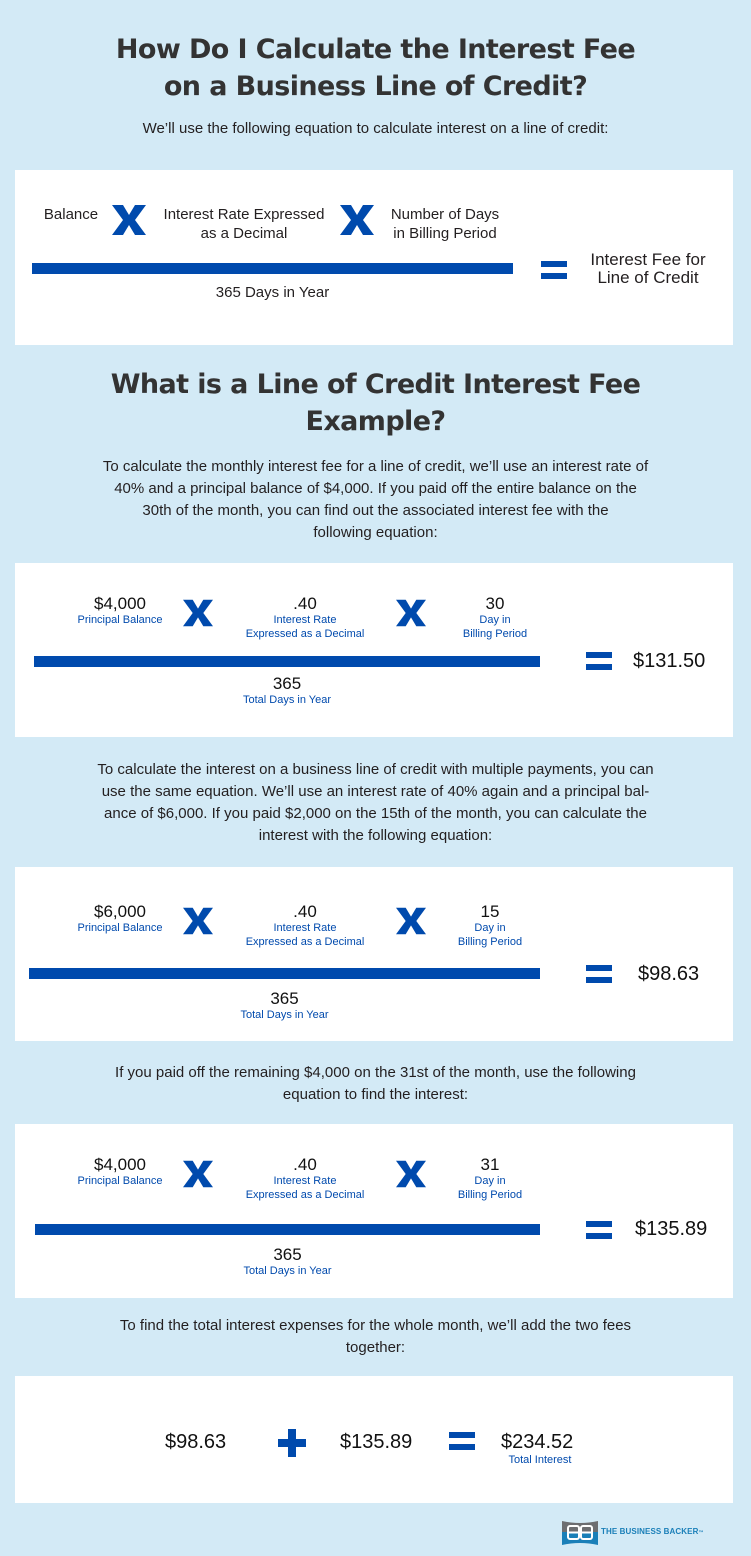  Describe the element at coordinates (196, 1442) in the screenshot. I see `total-fee-1: $98.63` at that location.